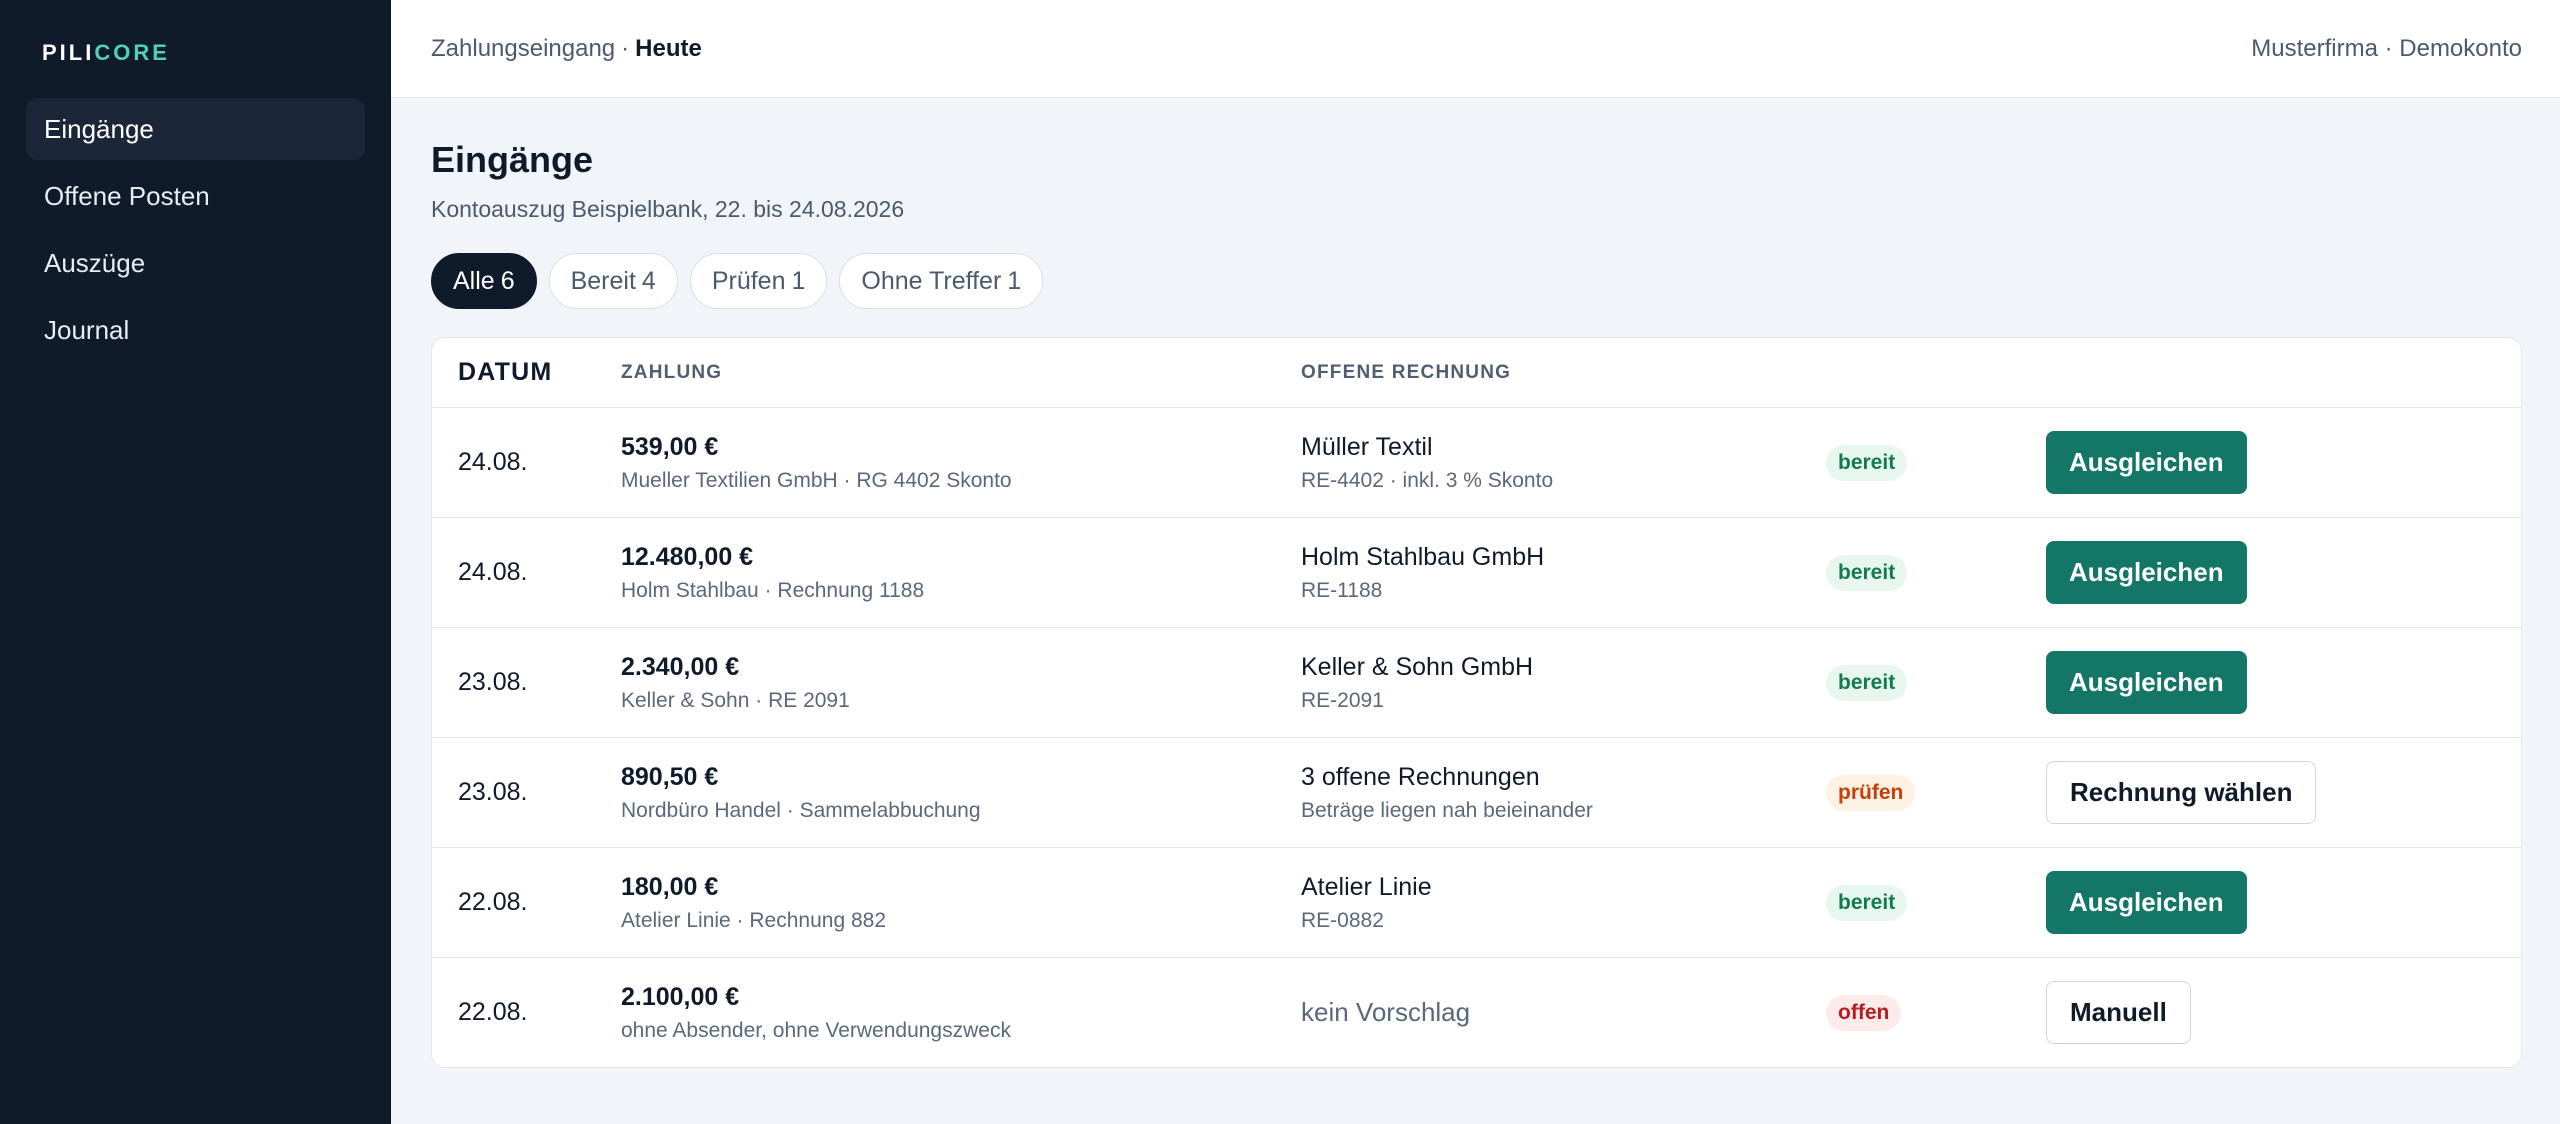  What do you see at coordinates (474, 281) in the screenshot?
I see `filter-label: Alle` at bounding box center [474, 281].